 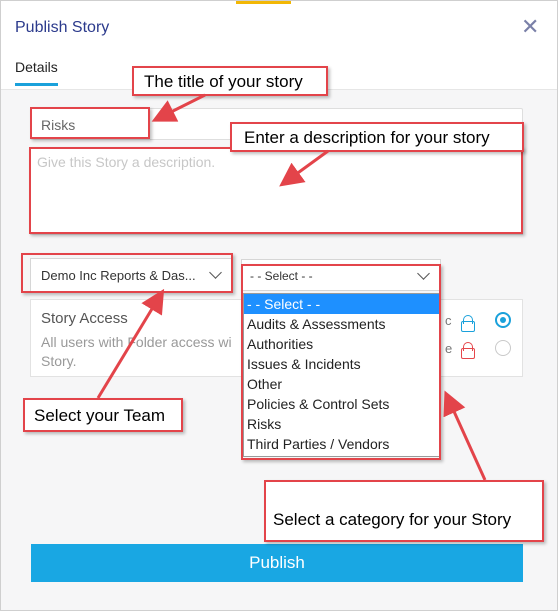 What do you see at coordinates (468, 323) in the screenshot?
I see `unlock-icon` at bounding box center [468, 323].